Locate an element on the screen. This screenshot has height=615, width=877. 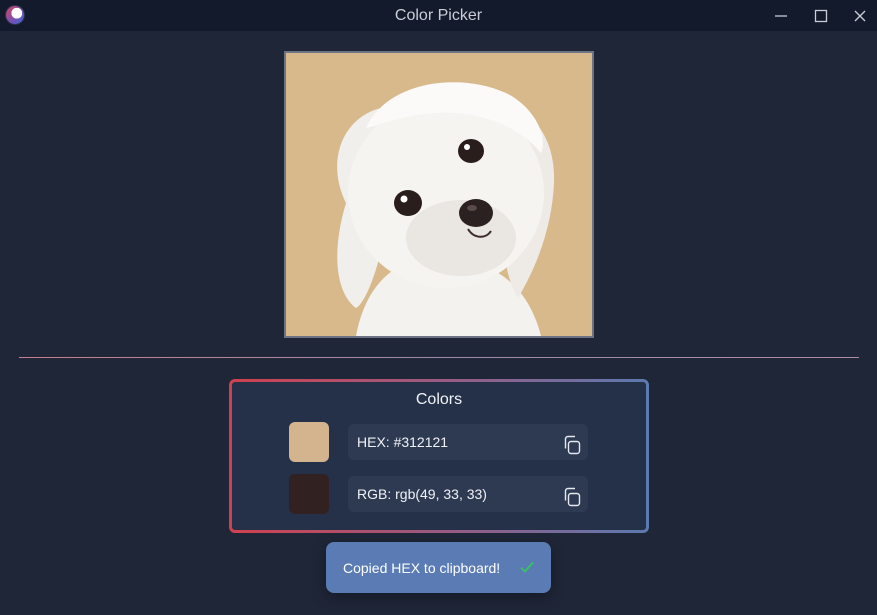
colors-panel: Colors HEX: #312121 RGB: rgb(49, 33, 33) is located at coordinates (439, 456).